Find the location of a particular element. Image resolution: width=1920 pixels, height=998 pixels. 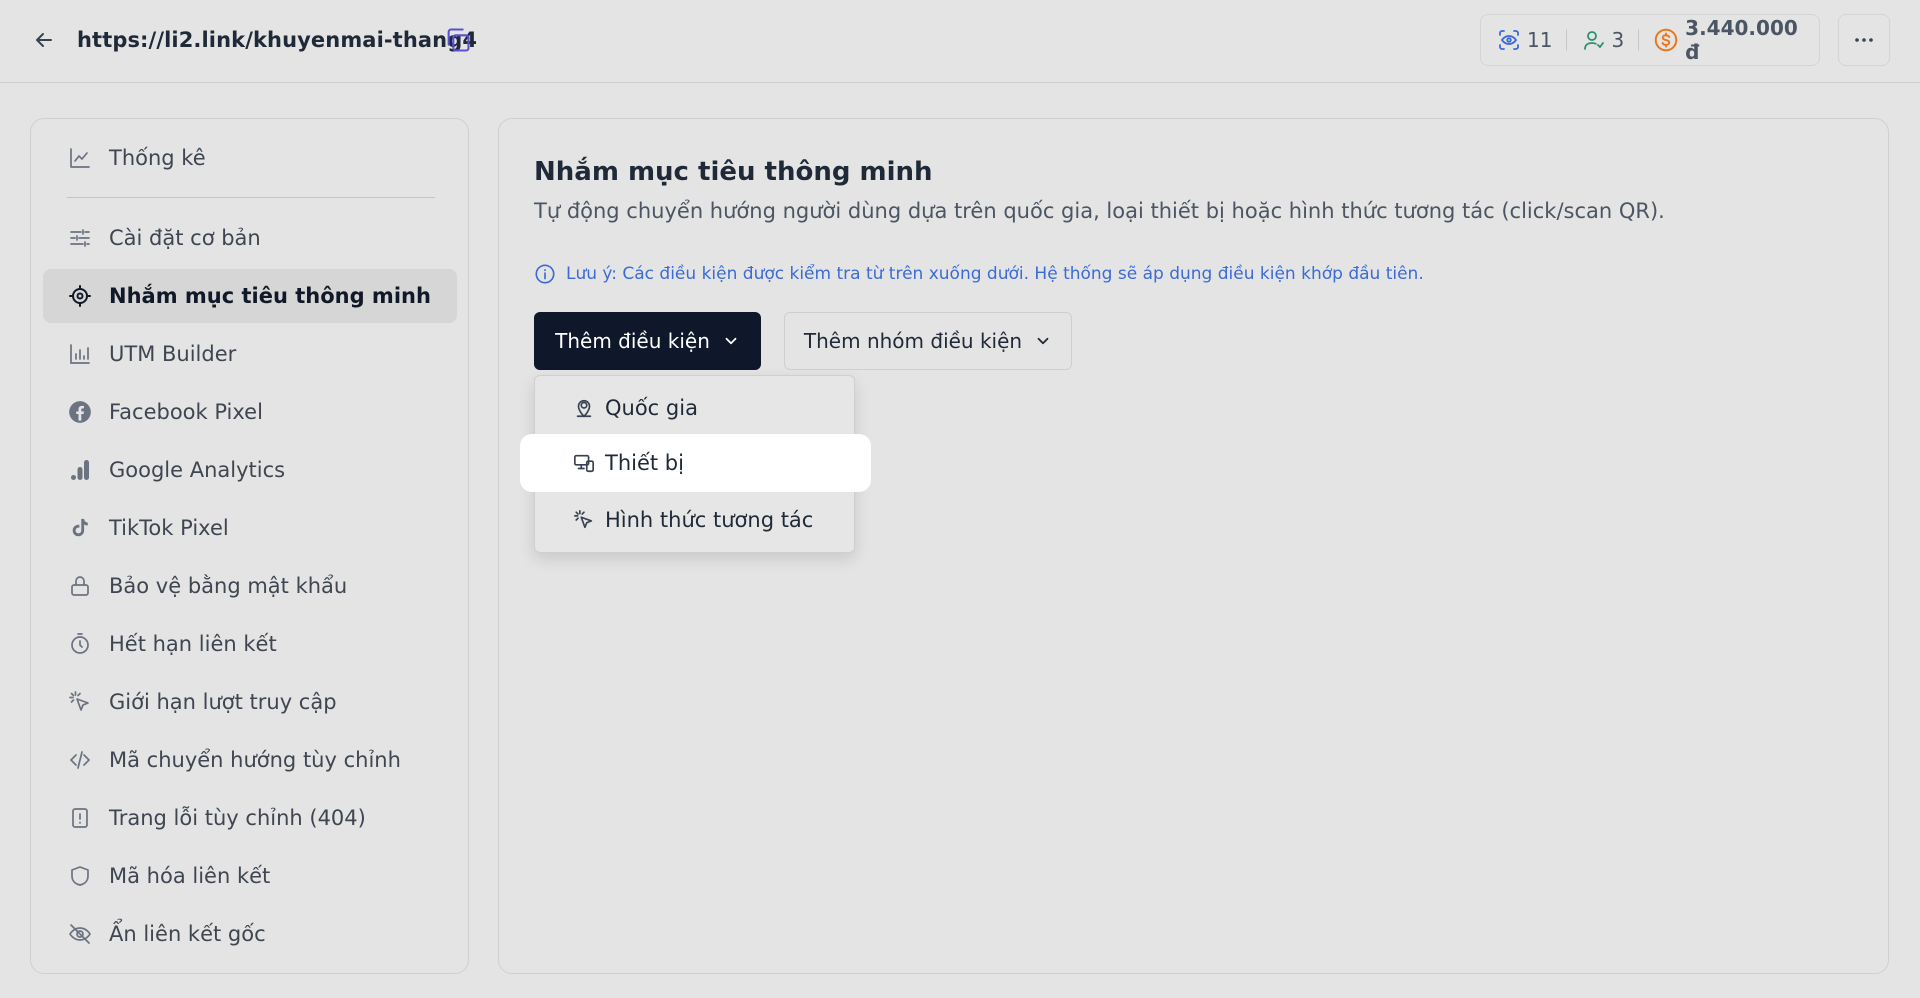

sidebar-item-password-protection: Bảo vệ bằng mật khẩu is located at coordinates (250, 586).